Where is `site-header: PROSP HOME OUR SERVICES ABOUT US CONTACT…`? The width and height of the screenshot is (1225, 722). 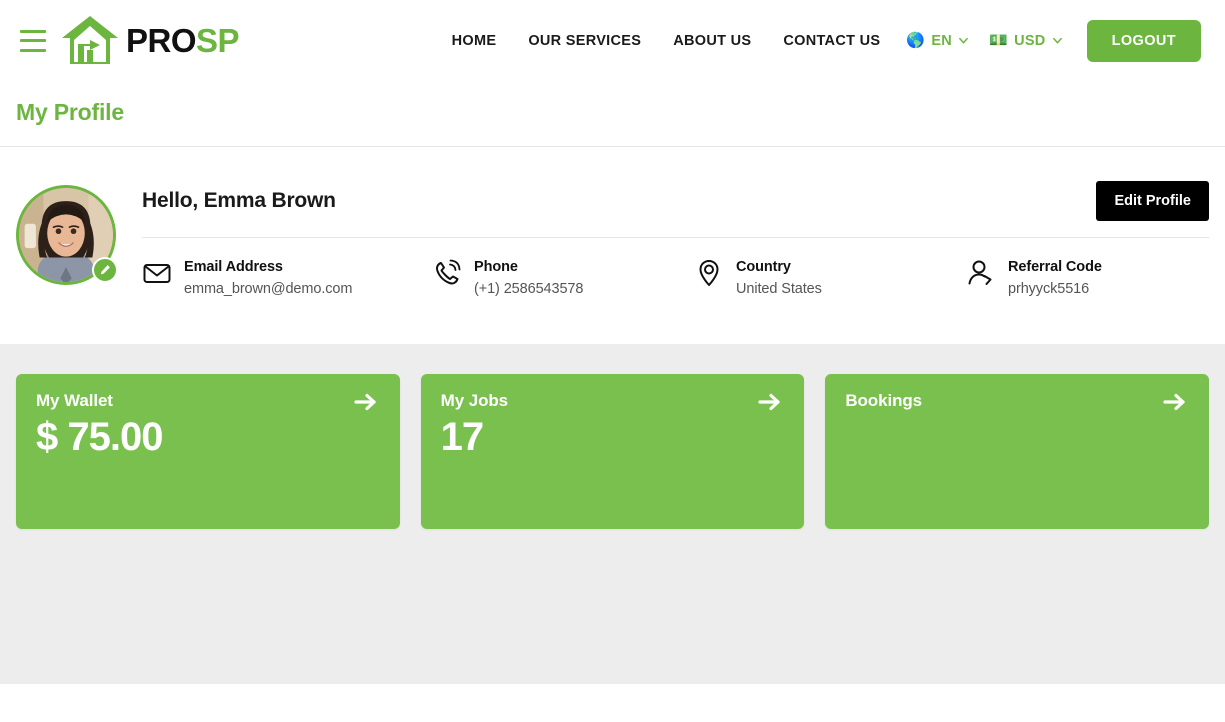 site-header: PROSP HOME OUR SERVICES ABOUT US CONTACT… is located at coordinates (612, 40).